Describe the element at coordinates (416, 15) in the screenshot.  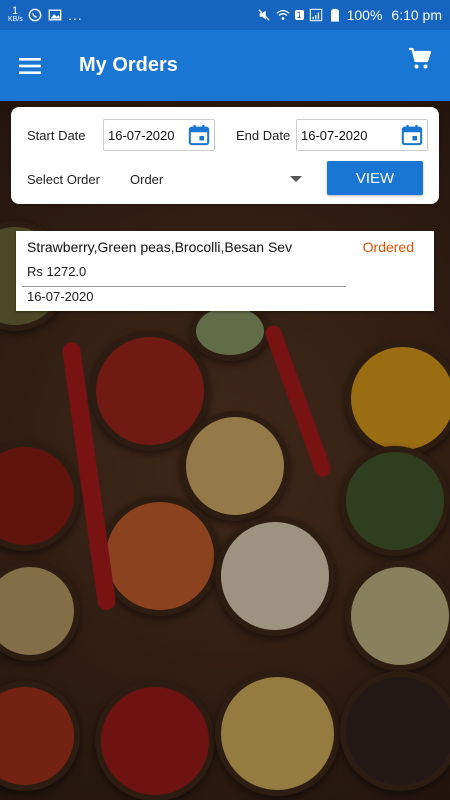
I see `clock: 6:10 pm` at that location.